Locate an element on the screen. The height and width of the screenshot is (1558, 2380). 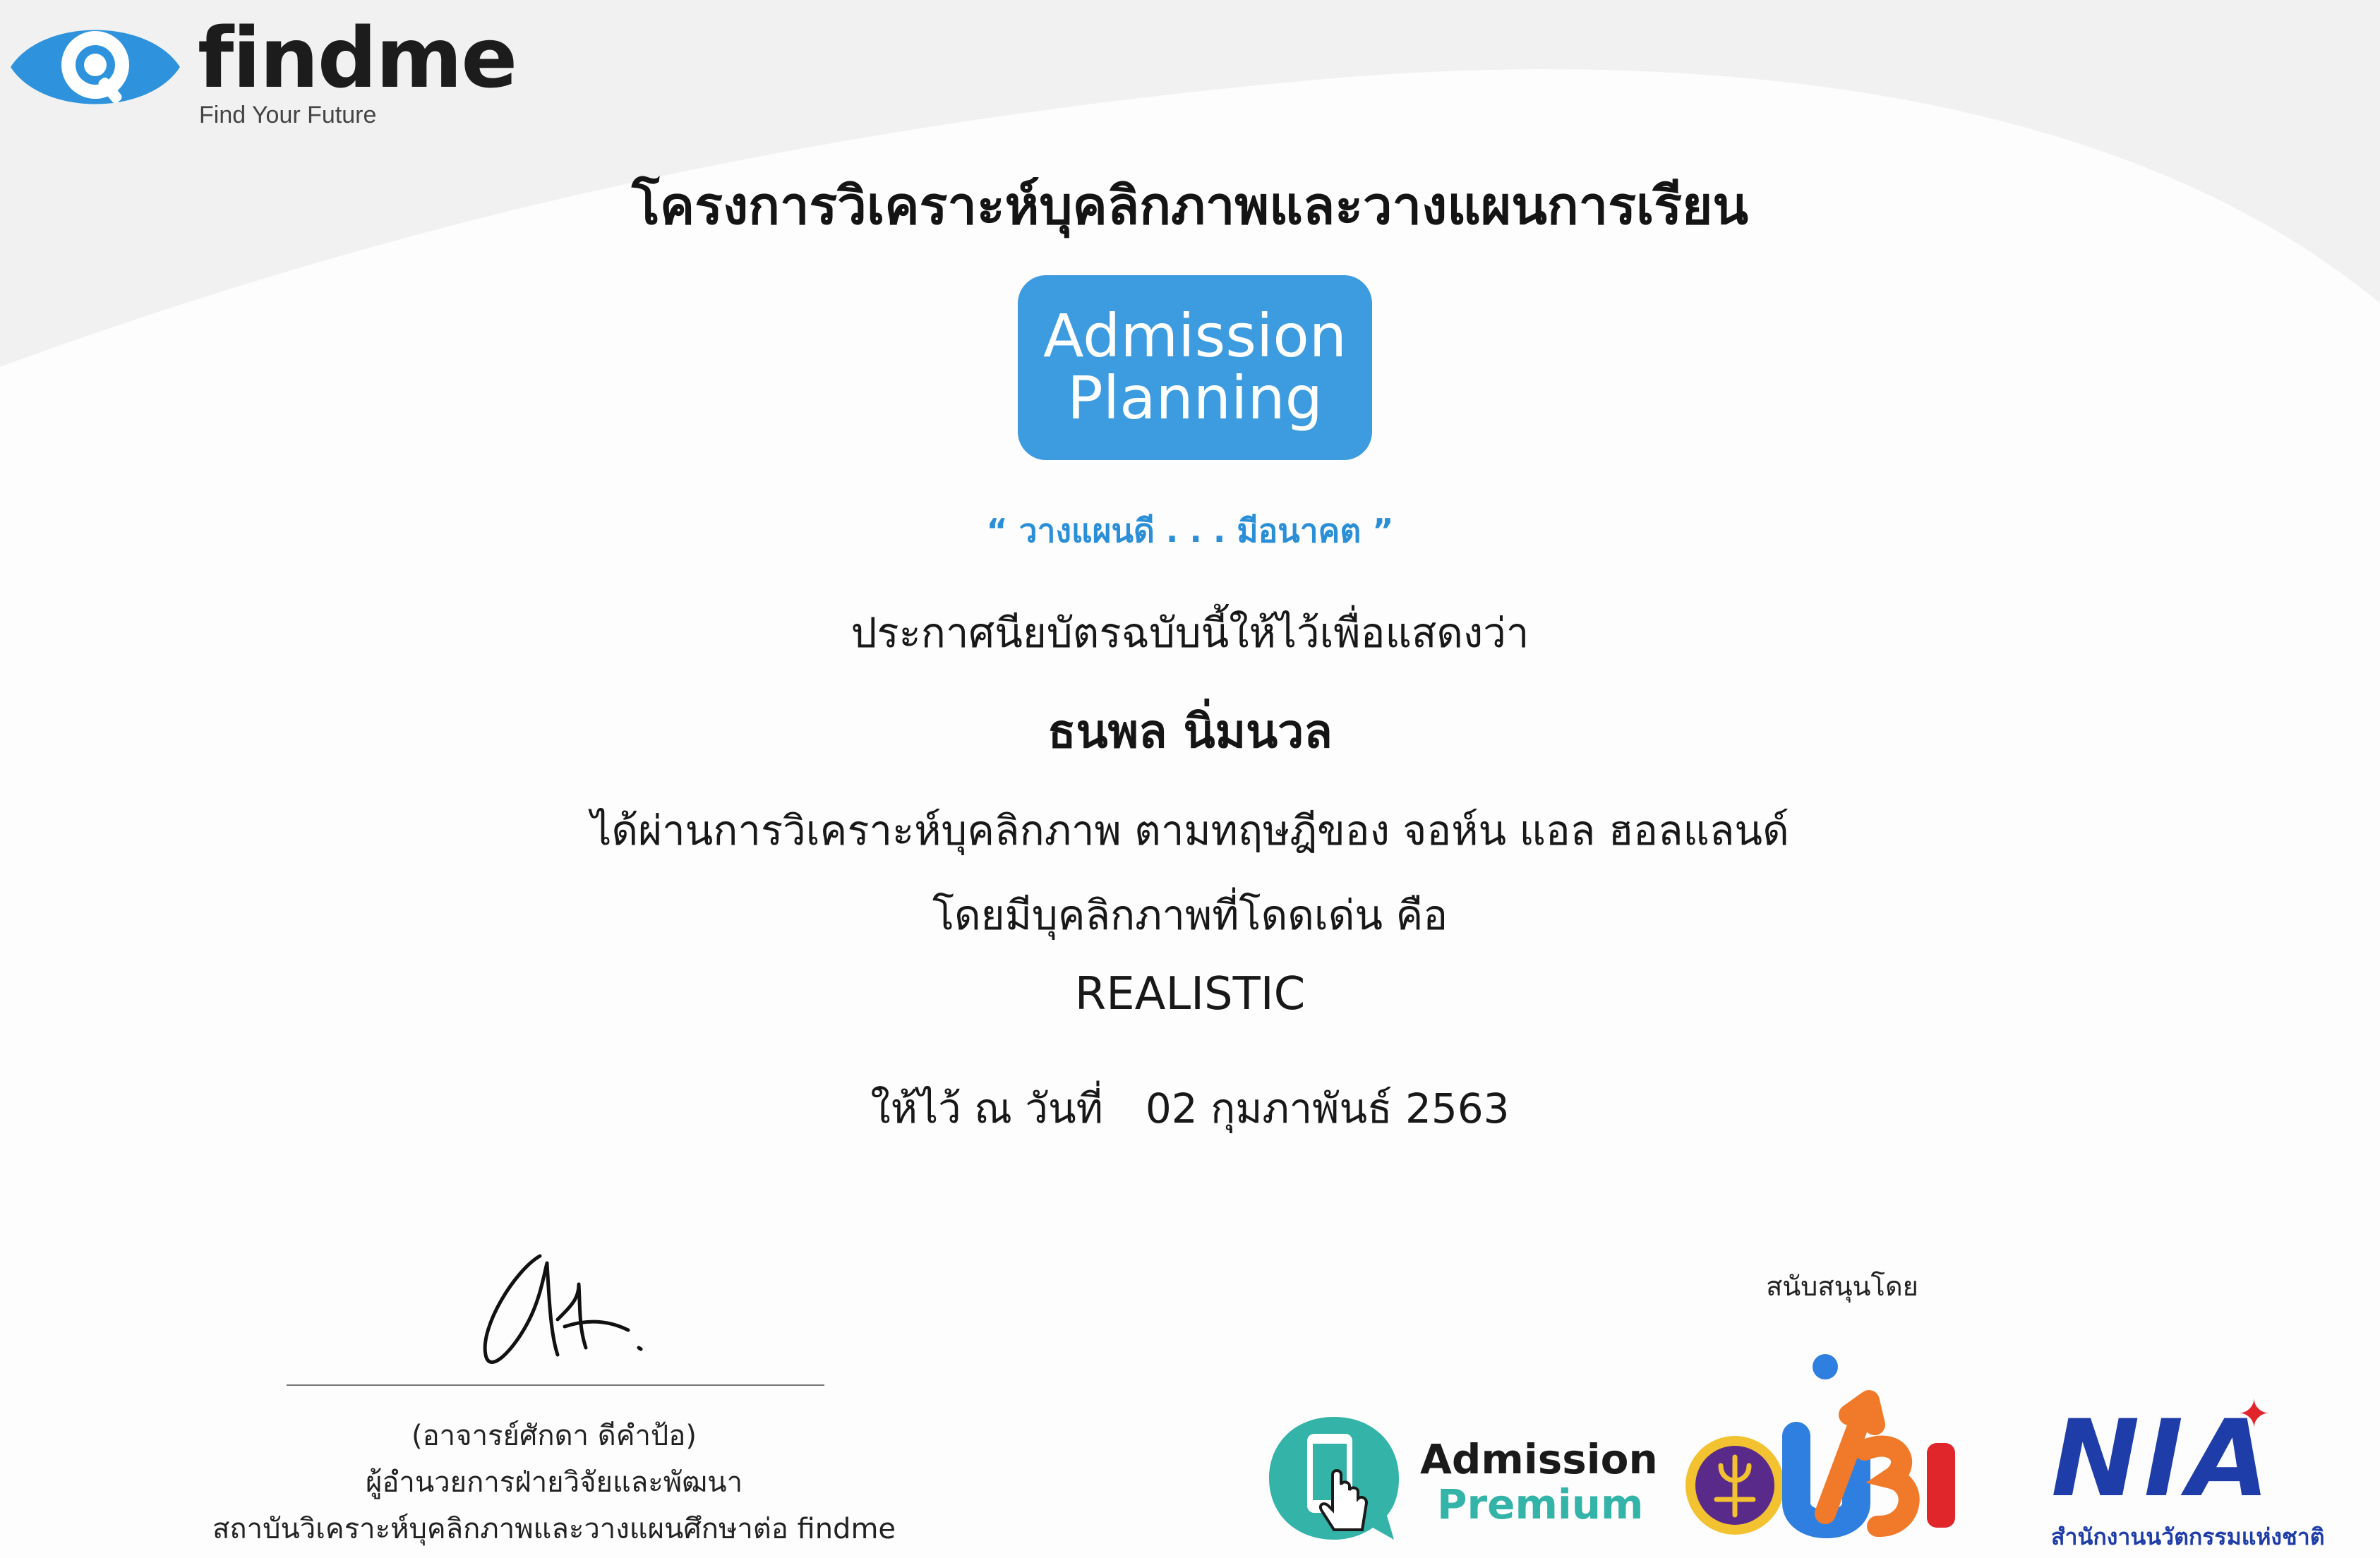
sponsor-label: สนับสนุนโดย is located at coordinates (1842, 1286).